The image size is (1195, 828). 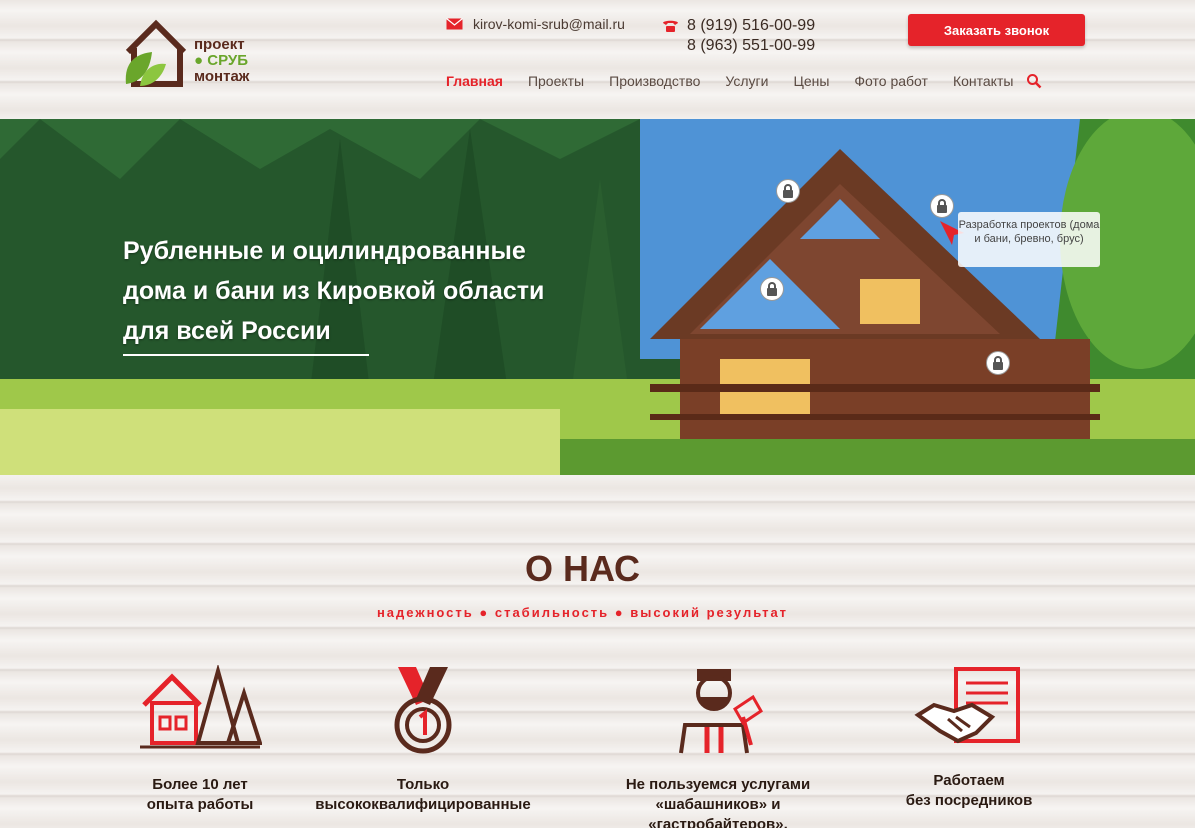 I want to click on feature-experience: Более 10 лет опыта работы, so click(x=200, y=740).